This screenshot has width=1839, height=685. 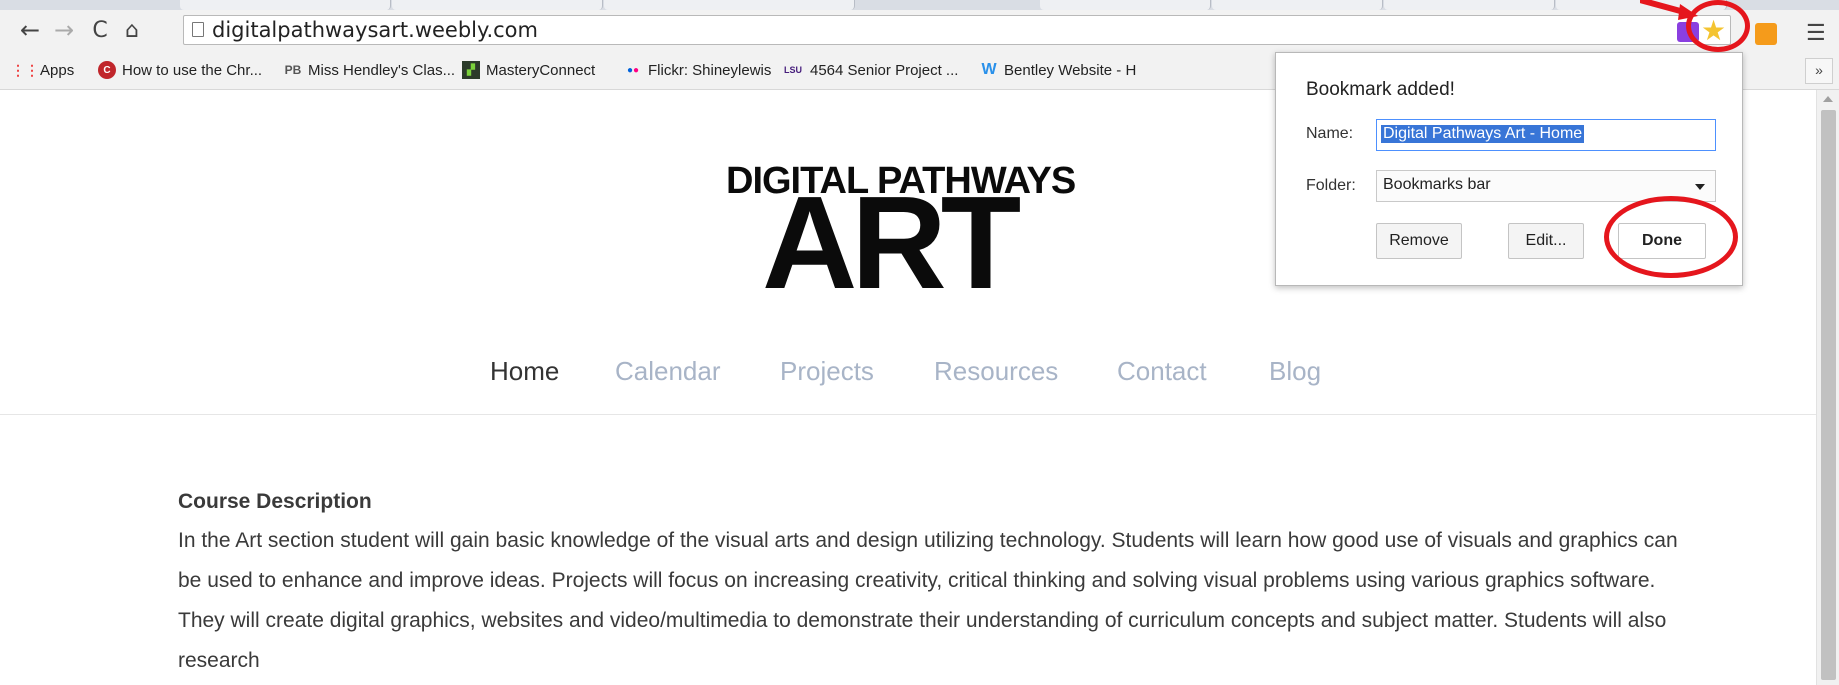 What do you see at coordinates (293, 70) in the screenshot?
I see `pb-icon: PB` at bounding box center [293, 70].